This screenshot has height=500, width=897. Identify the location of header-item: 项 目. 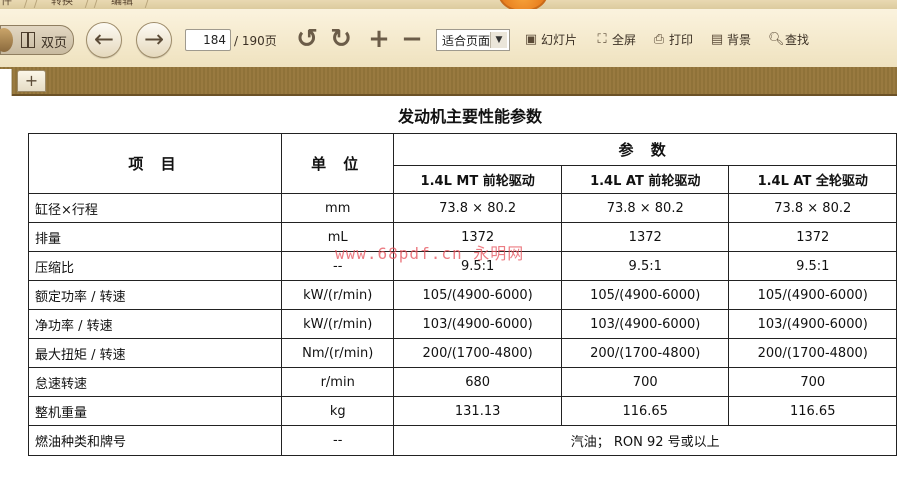
(155, 163).